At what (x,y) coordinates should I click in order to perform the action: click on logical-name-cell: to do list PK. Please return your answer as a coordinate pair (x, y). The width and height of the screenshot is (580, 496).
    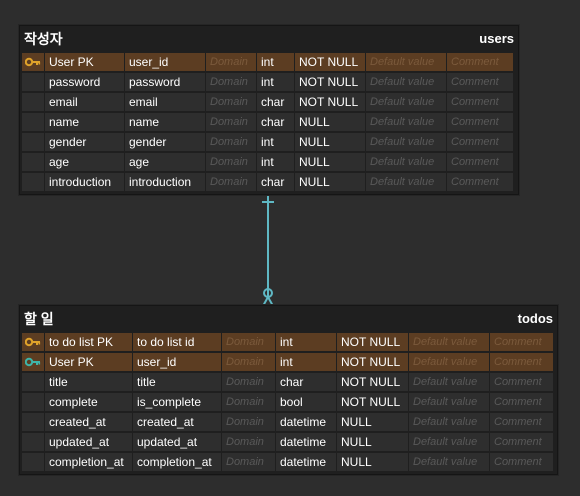
    Looking at the image, I should click on (88, 342).